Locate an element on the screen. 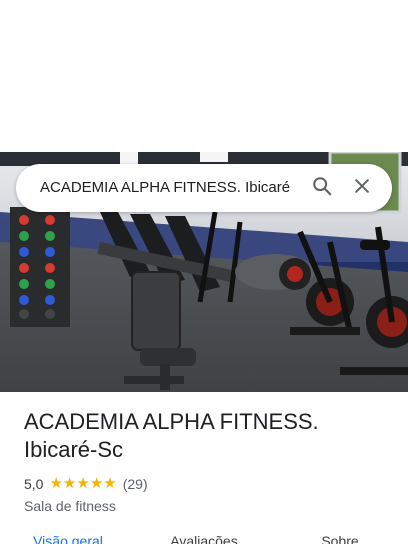  tab-about: Sobre is located at coordinates (340, 536).